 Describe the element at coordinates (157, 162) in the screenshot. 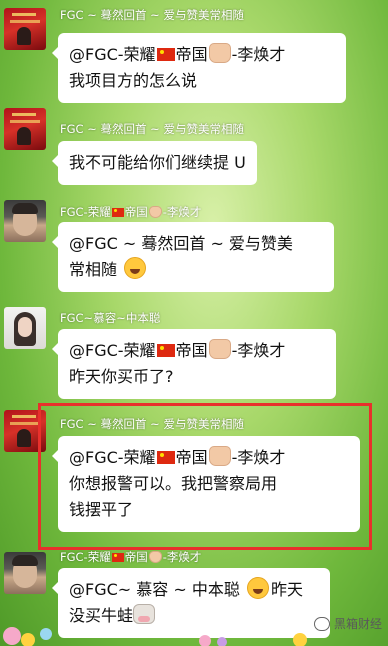

I see `message-text: 我不可能给你们继续提 U` at that location.